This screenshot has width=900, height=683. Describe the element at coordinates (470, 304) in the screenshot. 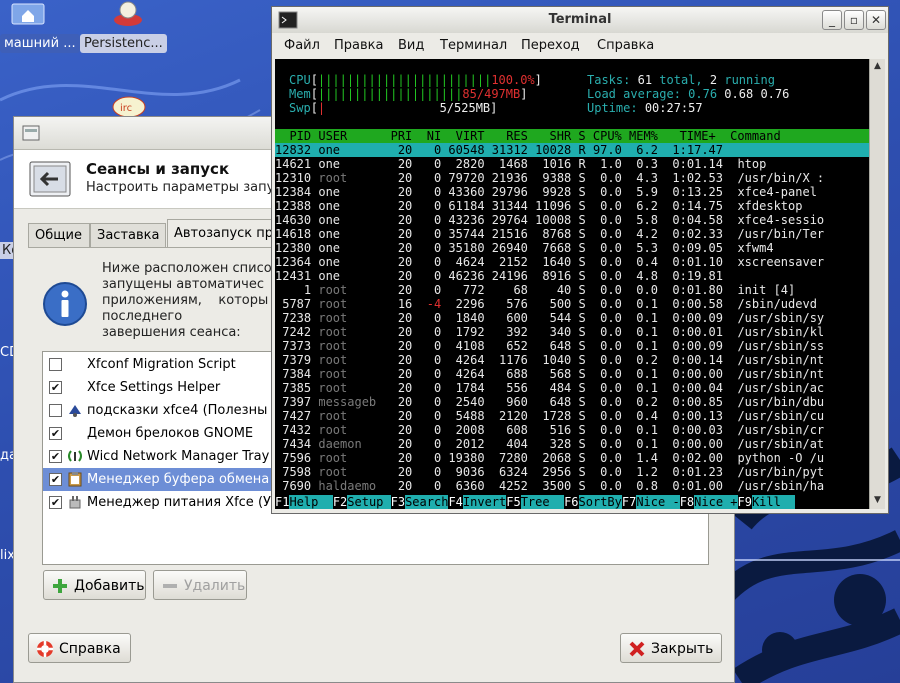

I see `process-virt: 2296` at that location.